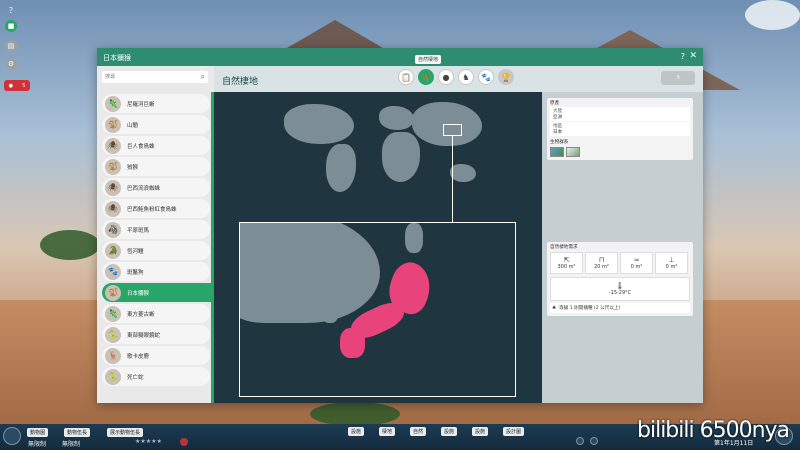 The image size is (800, 450). I want to click on thermometer-icon: 🌡, so click(620, 286).